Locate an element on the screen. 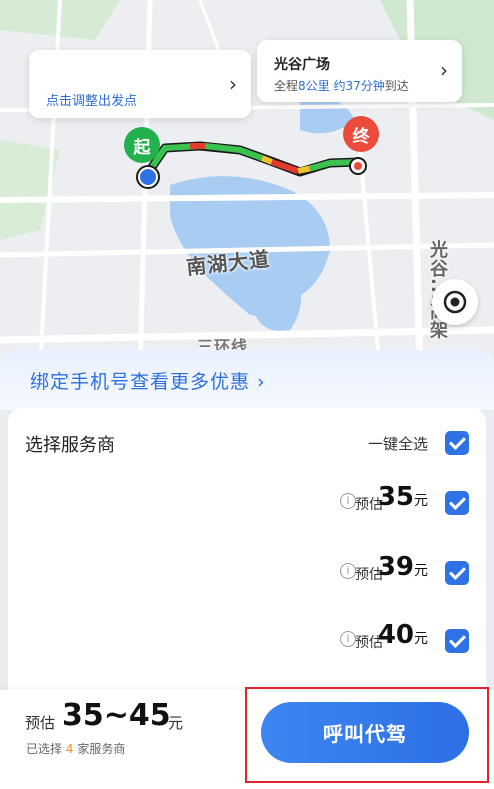 This screenshot has height=789, width=494. time-suffix: 到达 is located at coordinates (396, 86).